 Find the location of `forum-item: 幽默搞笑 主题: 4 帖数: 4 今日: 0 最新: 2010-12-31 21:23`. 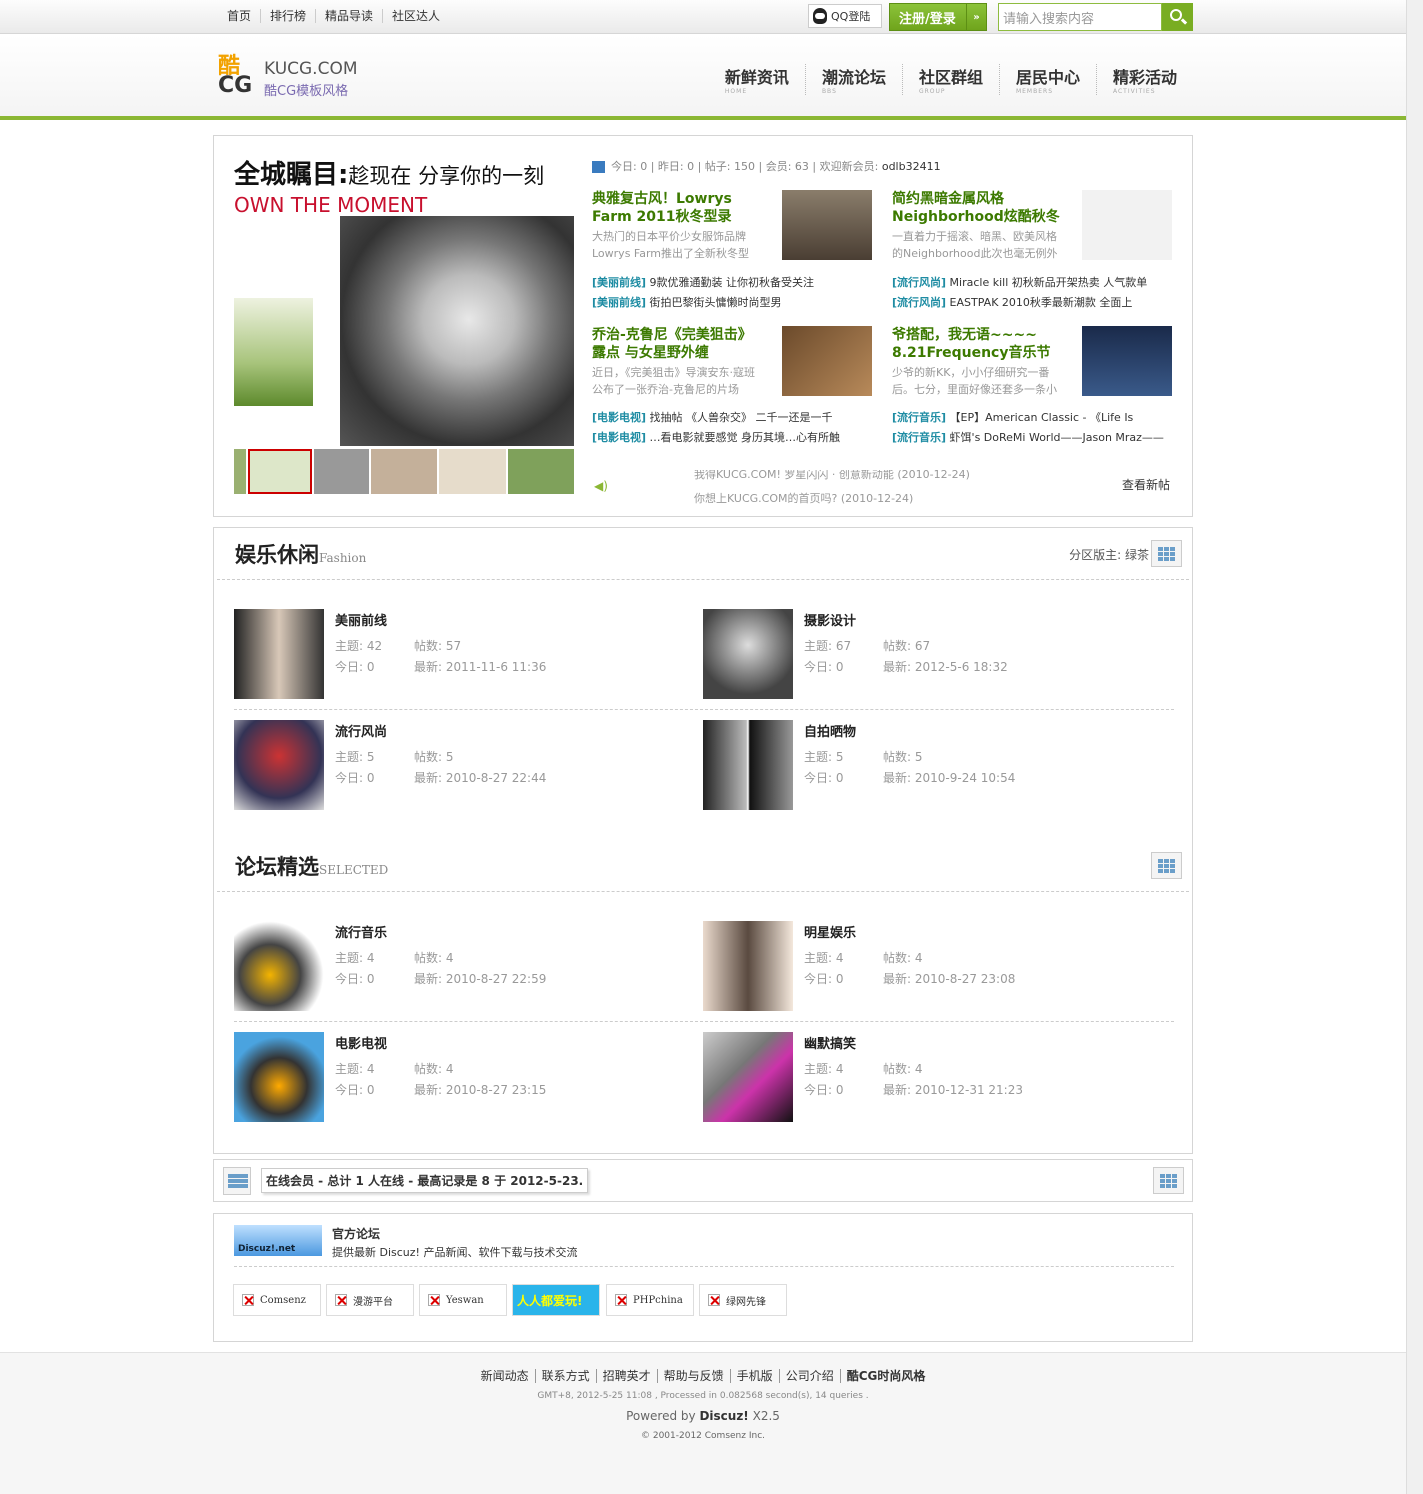

forum-item: 幽默搞笑 主题: 4 帖数: 4 今日: 0 最新: 2010-12-31 21:23 is located at coordinates (923, 1078).